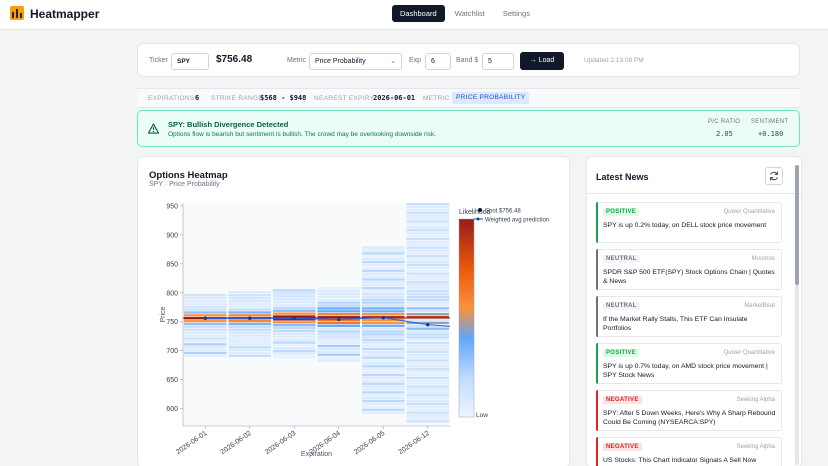 Image resolution: width=828 pixels, height=466 pixels. What do you see at coordinates (724, 122) in the screenshot?
I see `pc-ratio-label: P/C RATIO` at bounding box center [724, 122].